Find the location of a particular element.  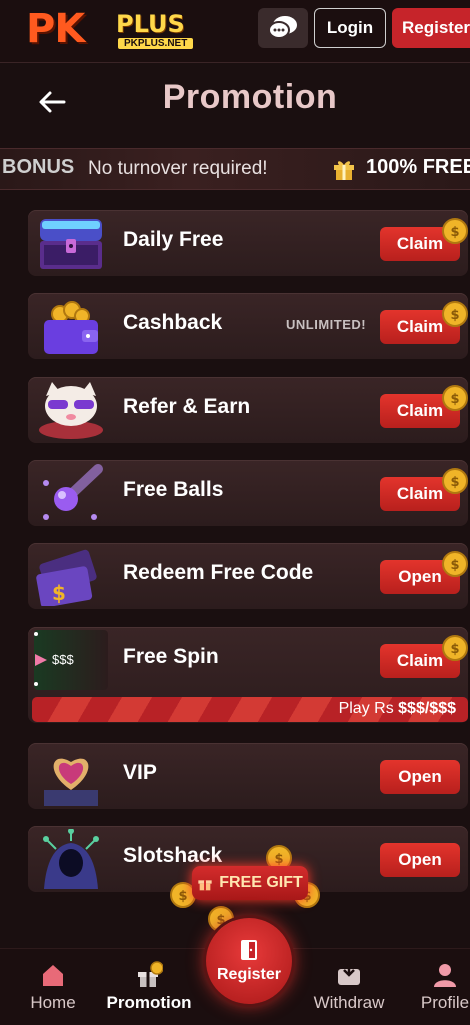

free-spin-thumb: $$$ is located at coordinates (71, 660).